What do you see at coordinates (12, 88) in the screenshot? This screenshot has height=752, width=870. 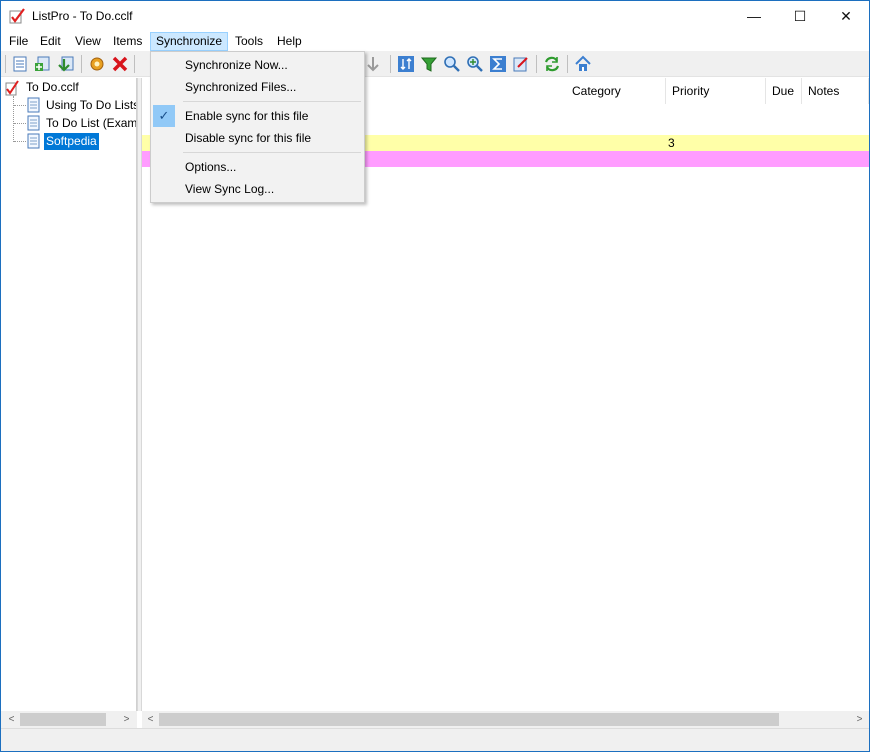 I see `list-file-icon` at bounding box center [12, 88].